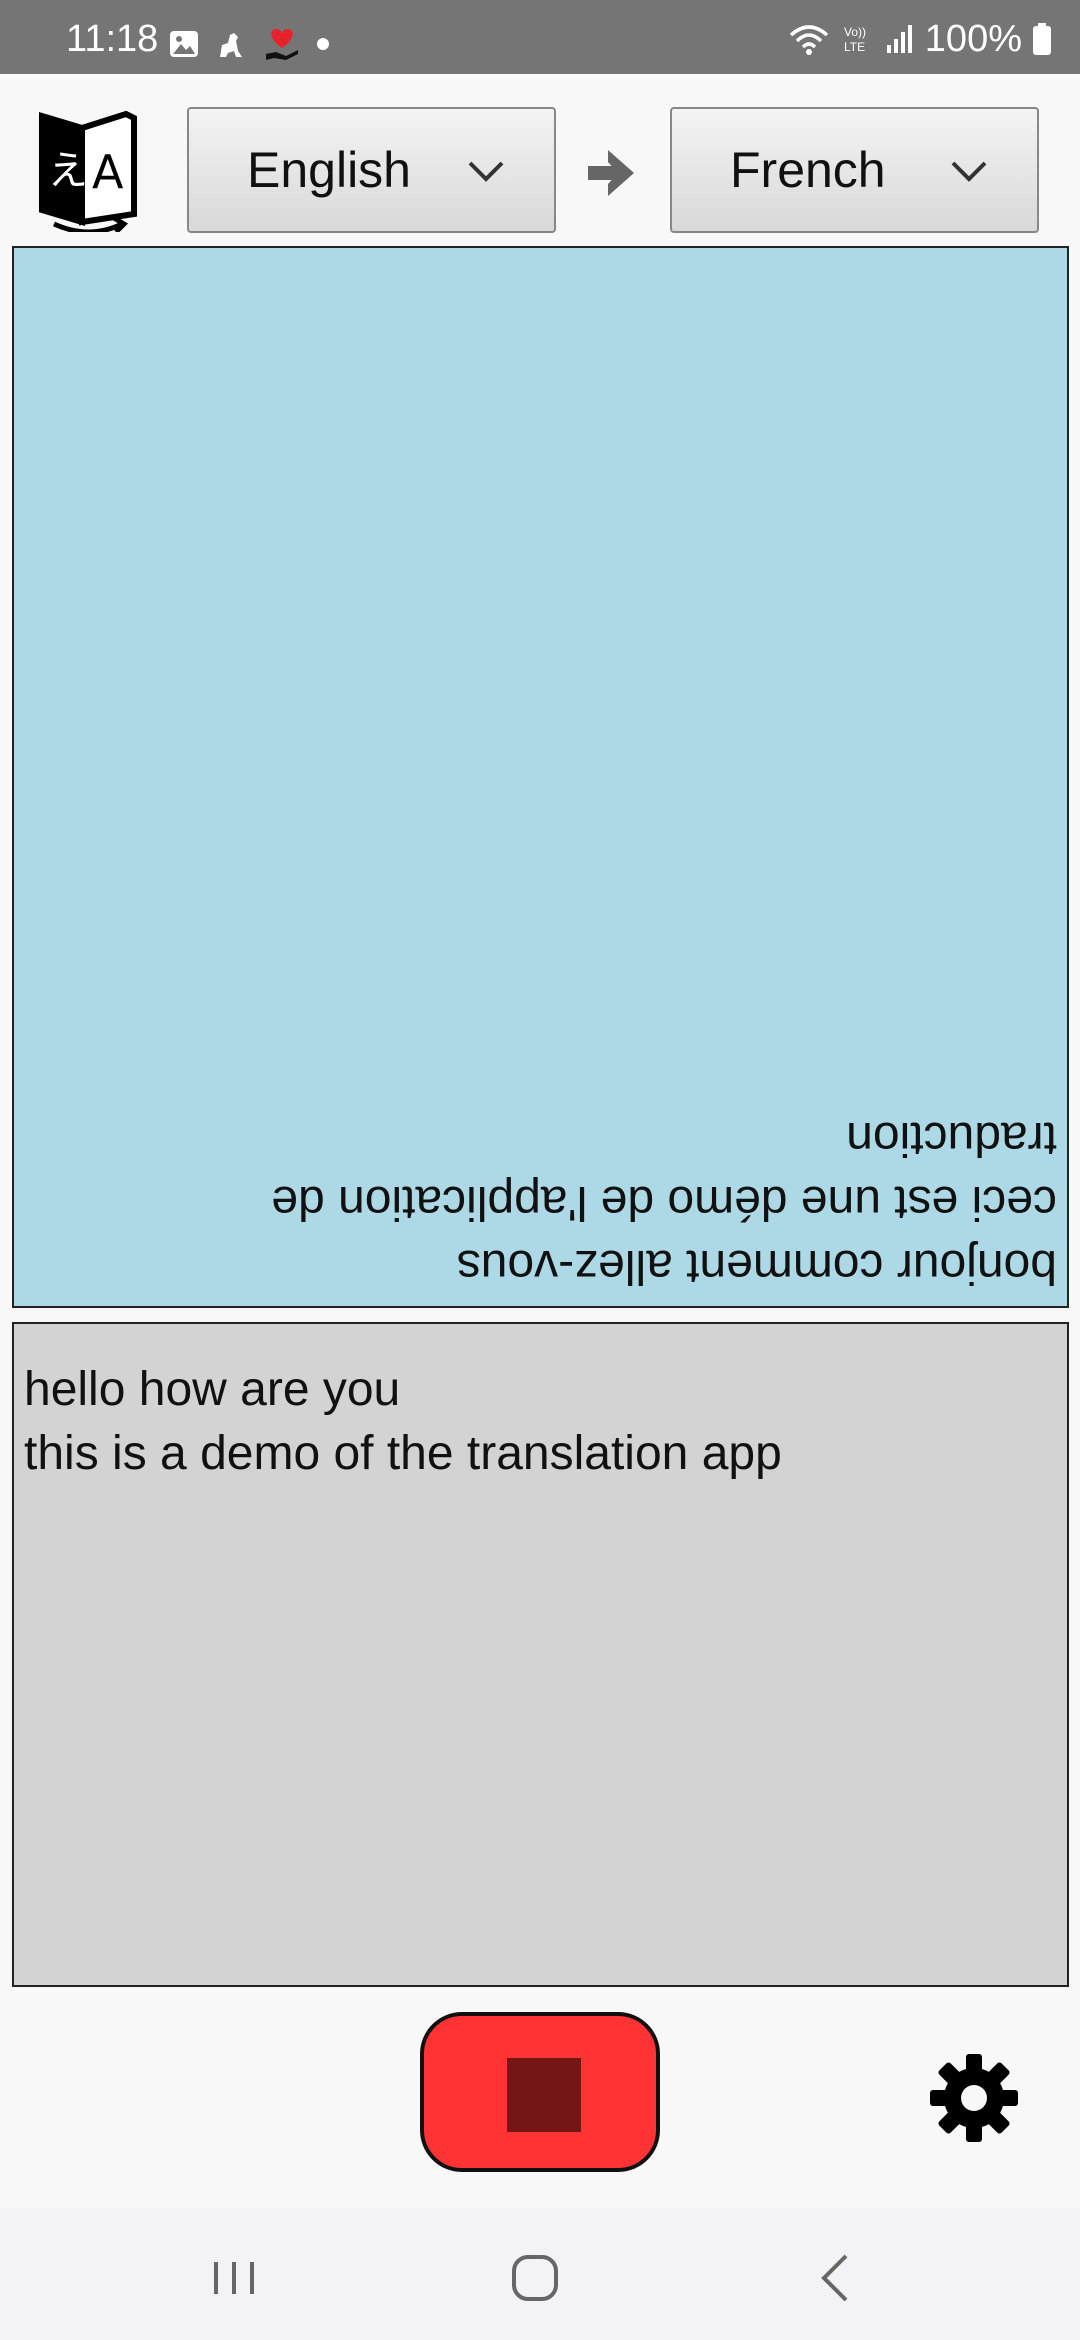 This screenshot has height=2340, width=1080. I want to click on battery-icon, so click(1042, 39).